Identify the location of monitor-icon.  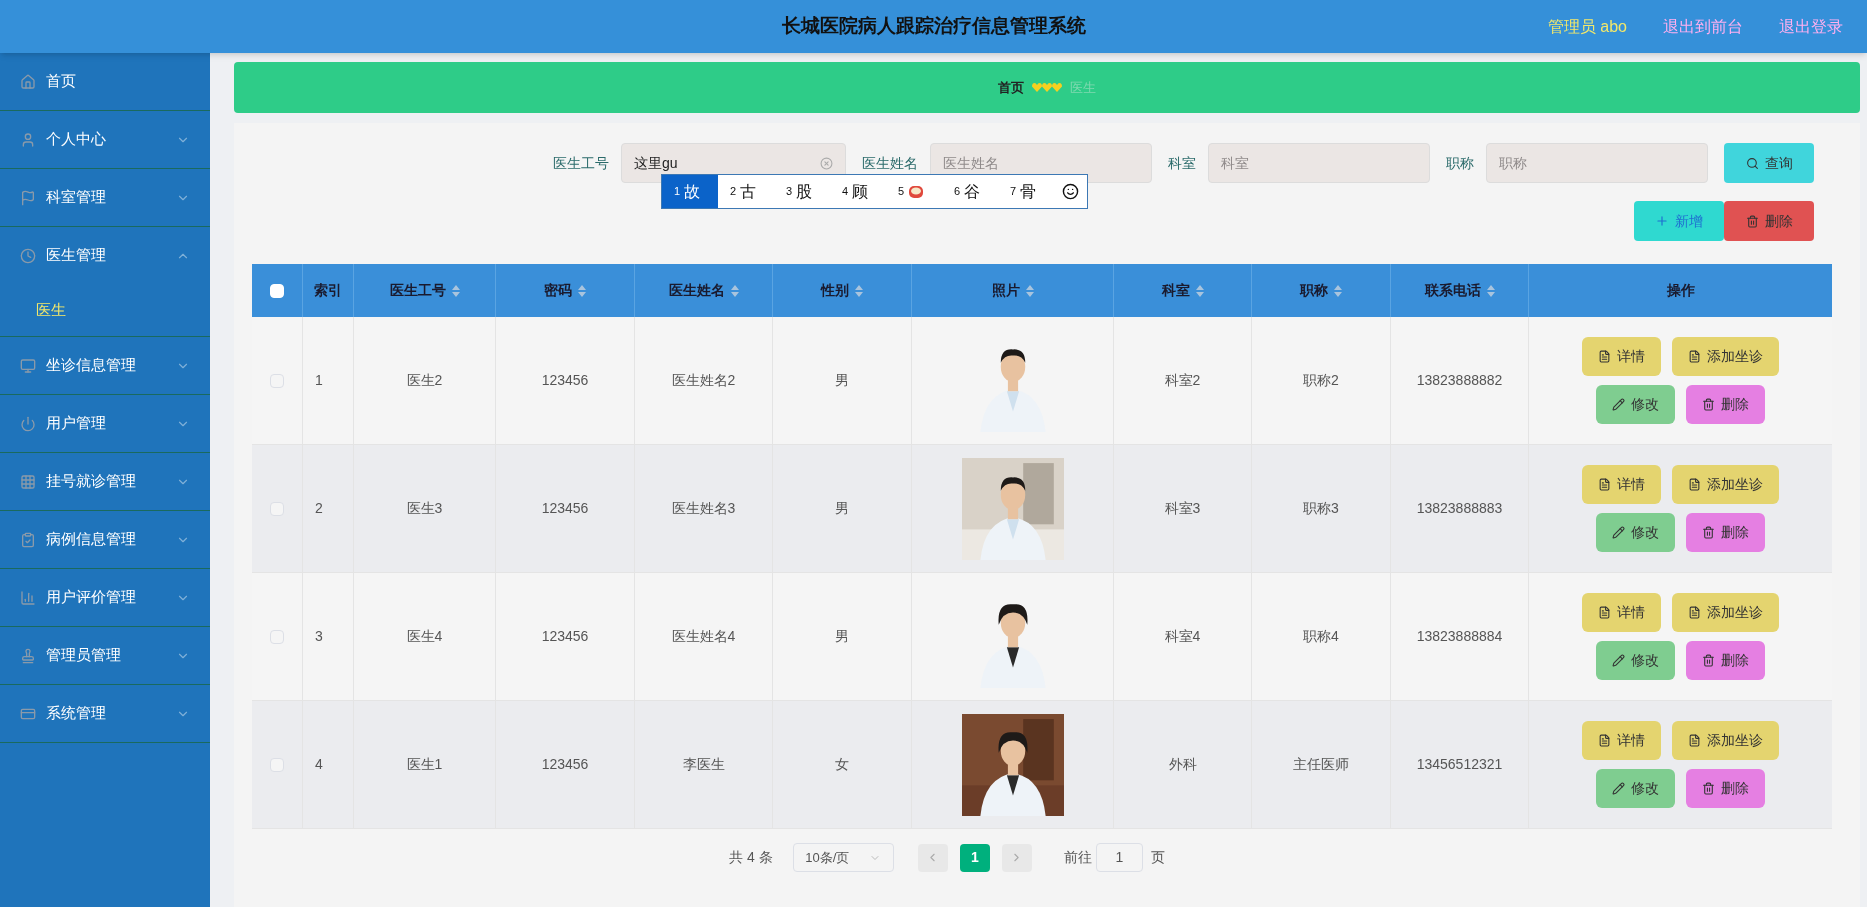
(28, 365).